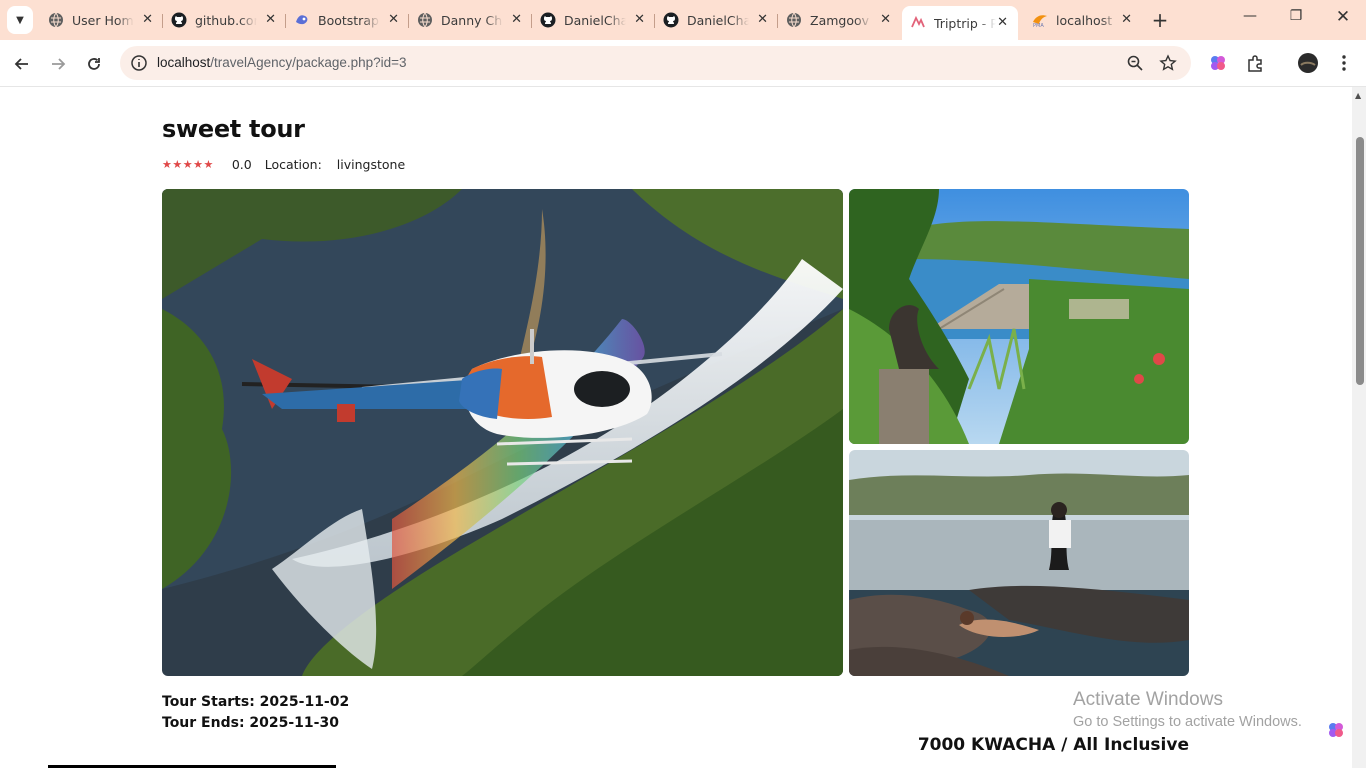  I want to click on triptrip-icon, so click(918, 23).